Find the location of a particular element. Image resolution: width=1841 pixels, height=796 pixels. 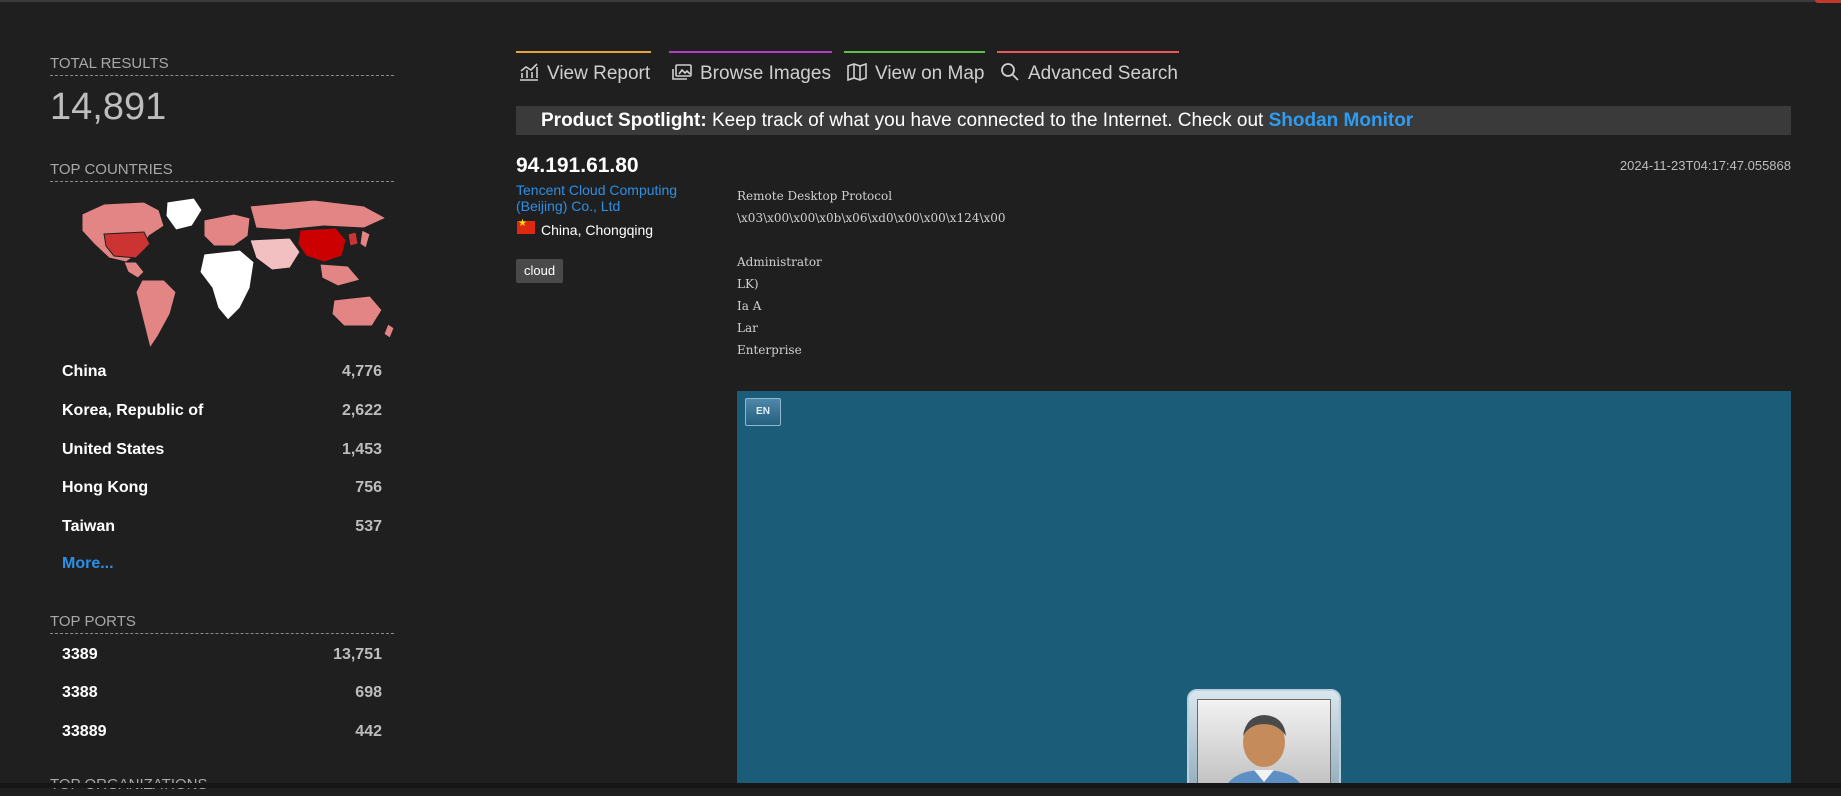

top-ports-title: TOP PORTS is located at coordinates (222, 623).